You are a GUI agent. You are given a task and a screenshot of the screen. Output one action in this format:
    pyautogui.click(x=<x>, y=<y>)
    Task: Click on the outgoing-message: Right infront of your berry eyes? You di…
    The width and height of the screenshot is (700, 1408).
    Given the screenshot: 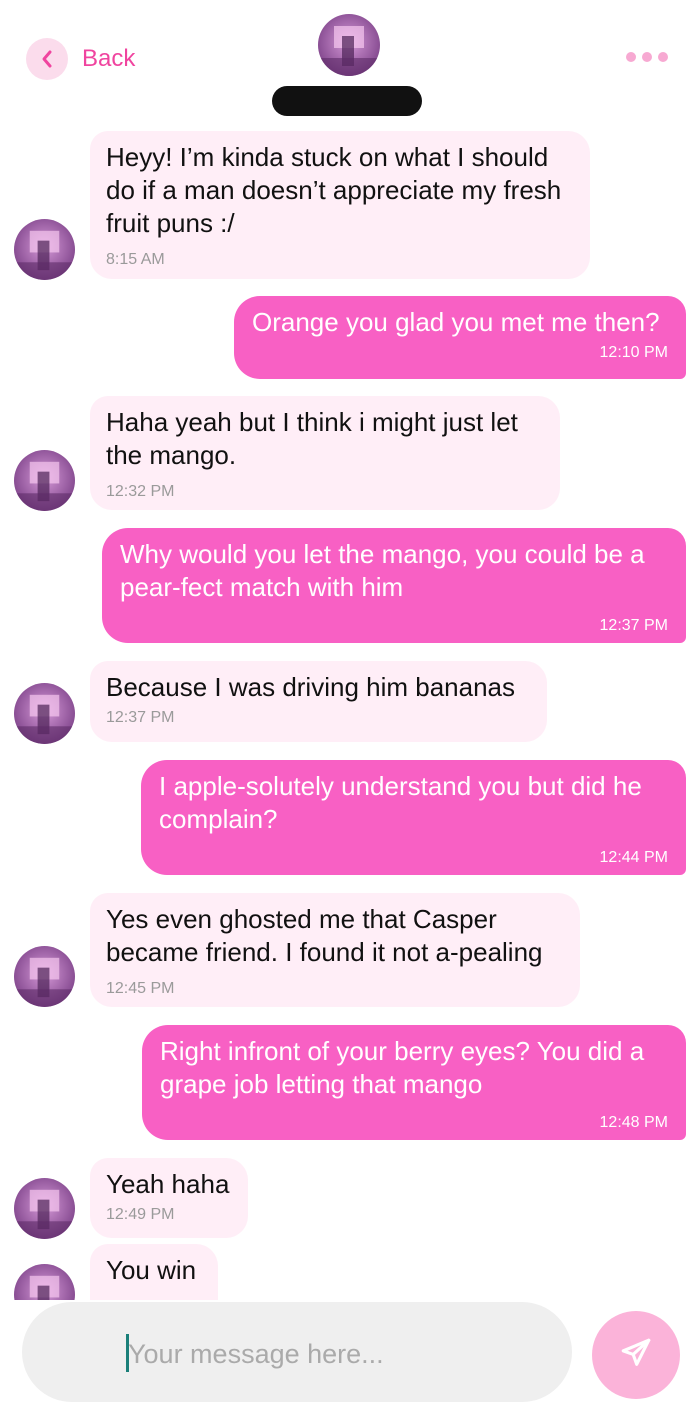 What is the action you would take?
    pyautogui.click(x=414, y=1082)
    